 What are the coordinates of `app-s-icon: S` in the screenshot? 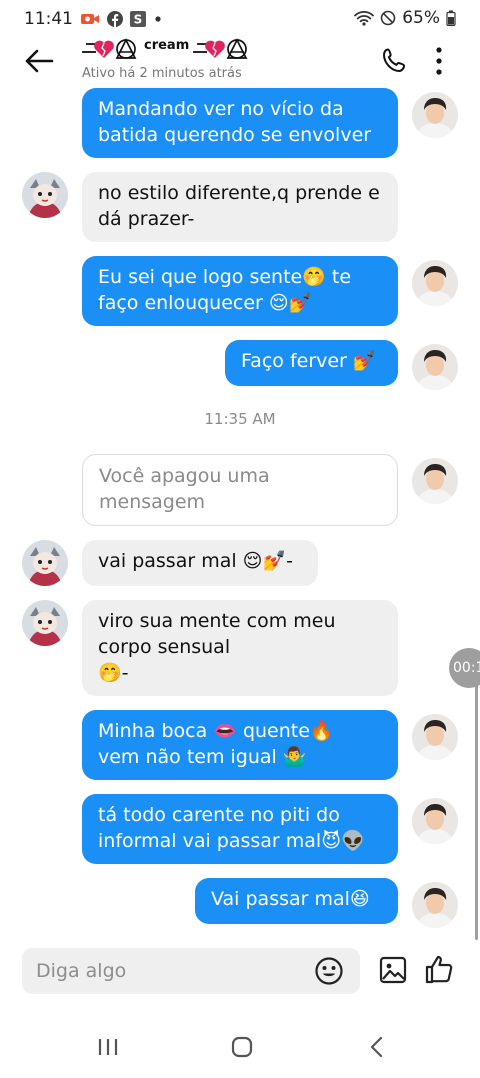 It's located at (138, 19).